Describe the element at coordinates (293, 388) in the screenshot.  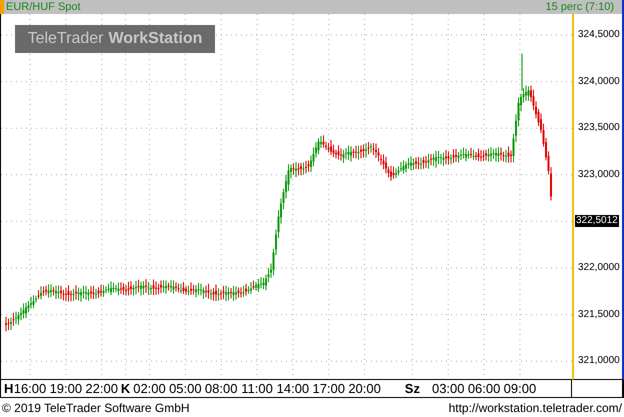
I see `time-label: 14:00` at that location.